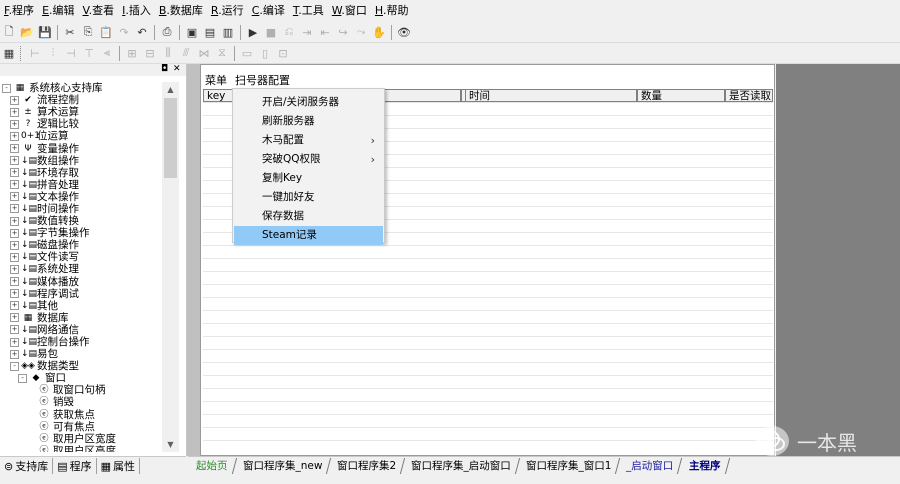 The image size is (900, 484). I want to click on document-tab: 窗口程序集2, so click(366, 466).